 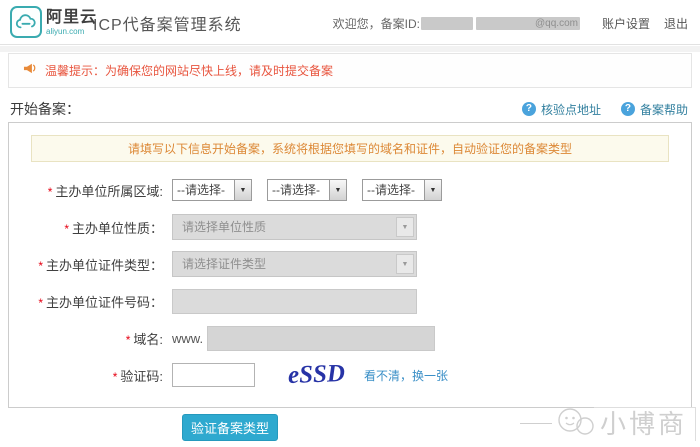 I want to click on org-nature-row: * 主办单位性质： 请选择单位性质 ▼, so click(x=350, y=227).